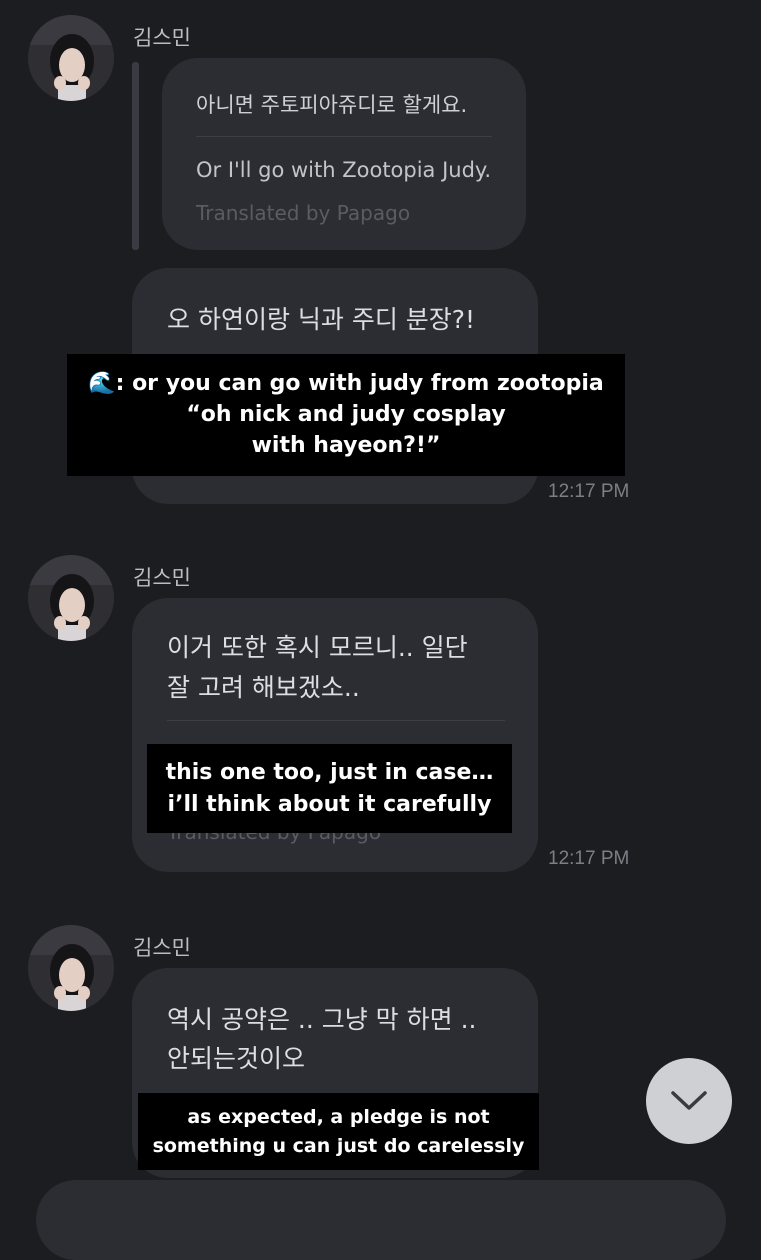 The height and width of the screenshot is (1260, 761). Describe the element at coordinates (329, 804) in the screenshot. I see `caption-line: i’ll think about it carefully` at that location.